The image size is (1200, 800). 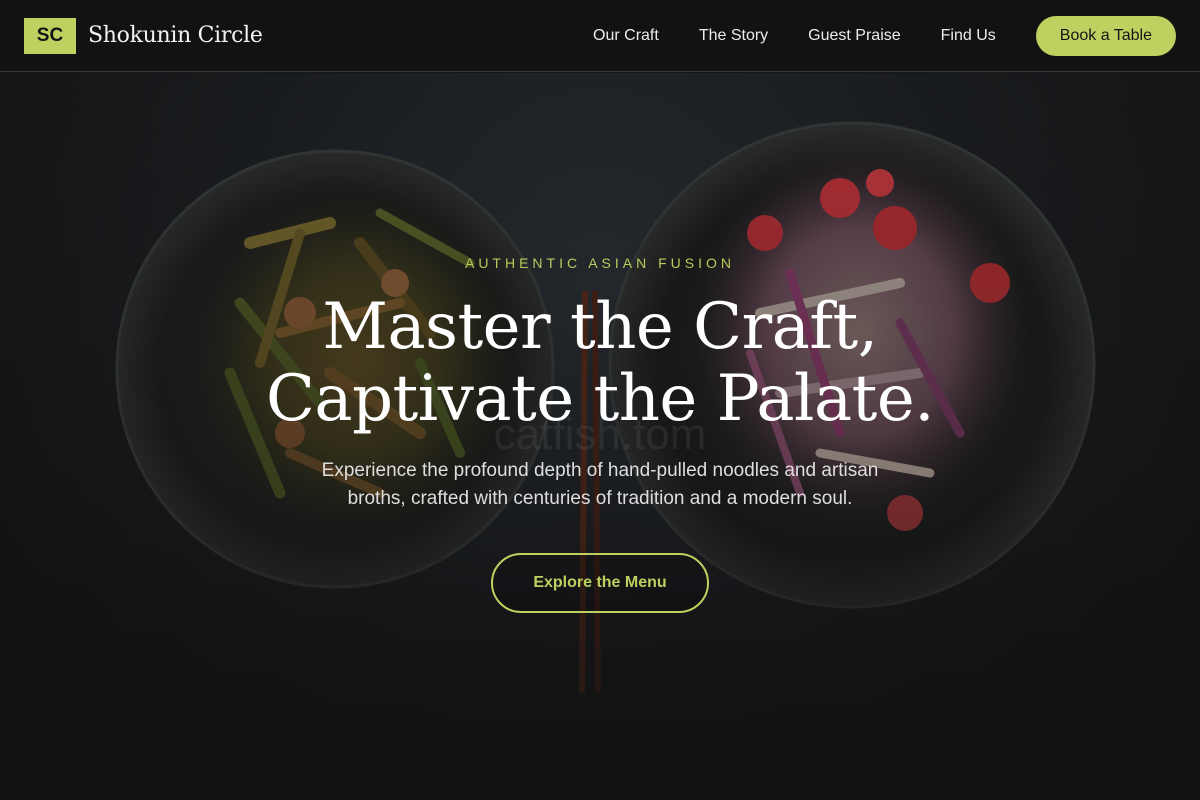 I want to click on hero-eyebrow: AUTHENTIC ASIAN FUSION, so click(x=600, y=263).